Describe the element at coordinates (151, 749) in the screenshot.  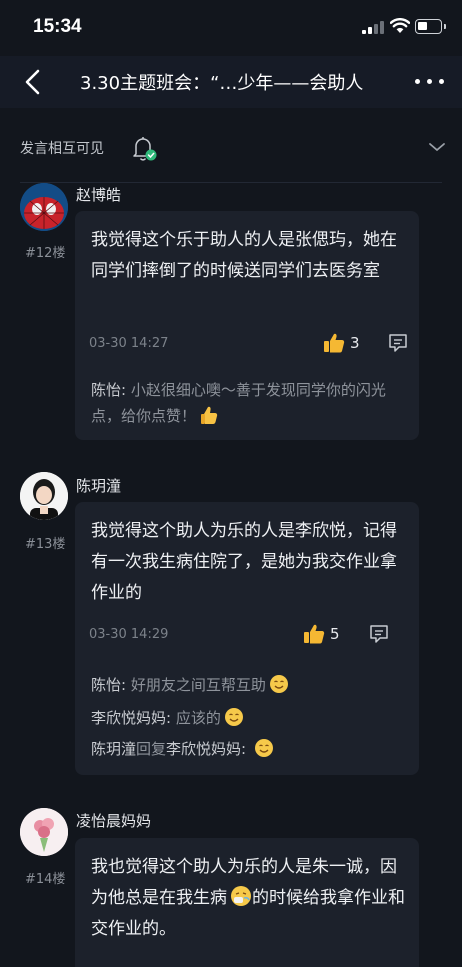
I see `reply-word: 回复` at that location.